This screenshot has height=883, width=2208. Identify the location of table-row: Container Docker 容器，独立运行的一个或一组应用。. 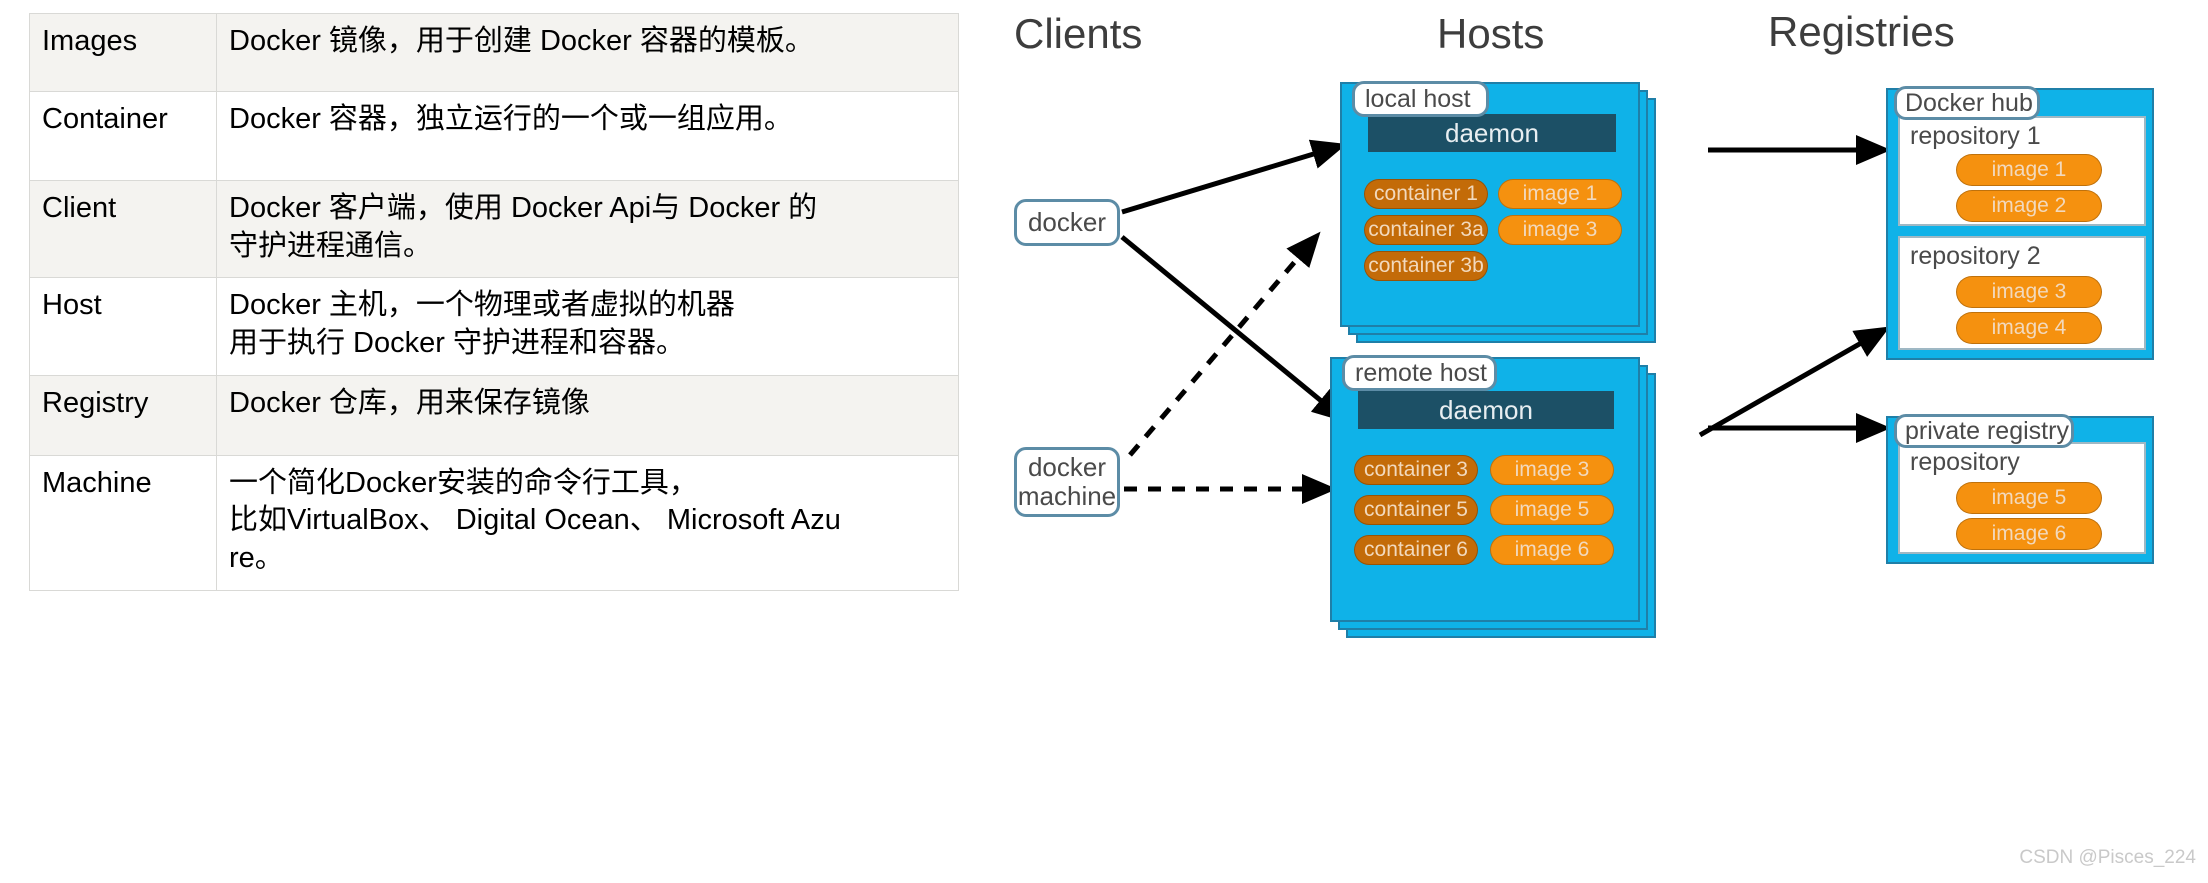
(494, 136).